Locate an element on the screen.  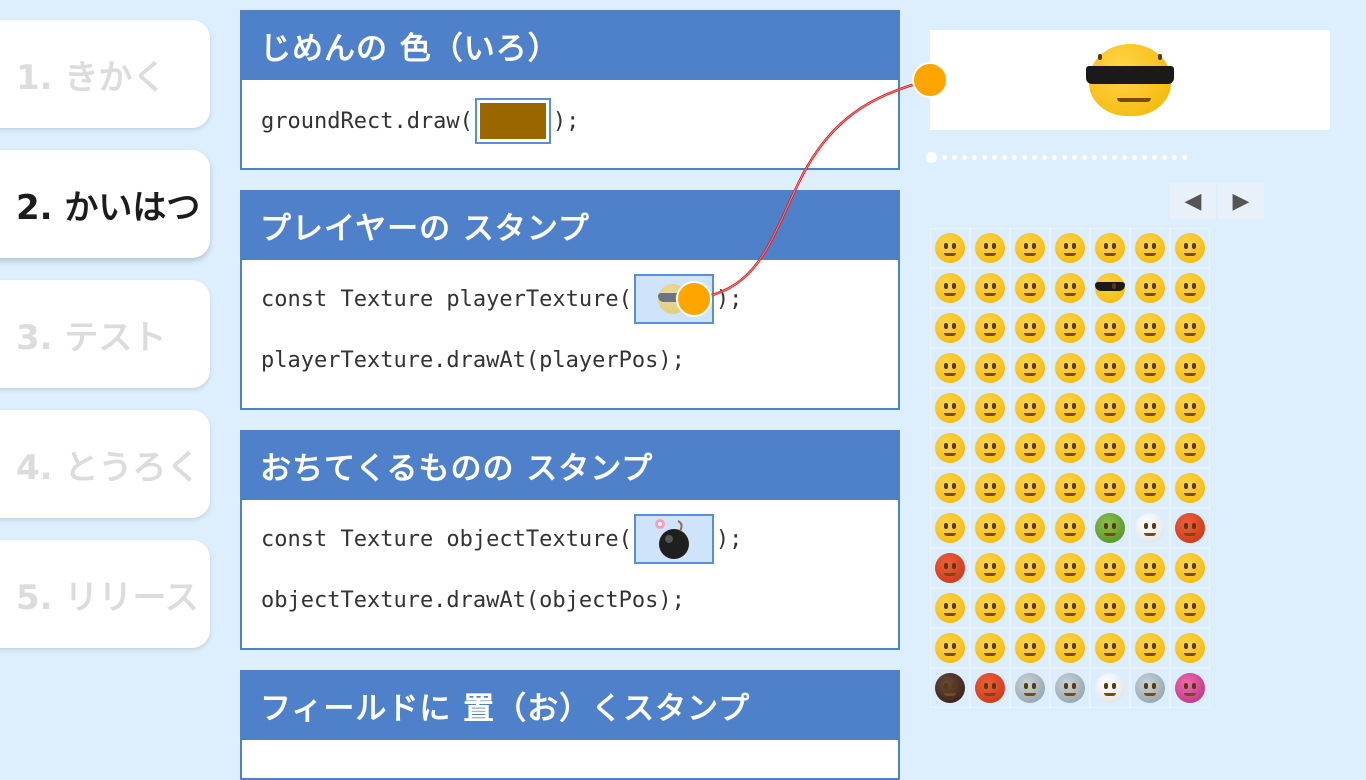
prev-page-button: ◀ is located at coordinates (1193, 201).